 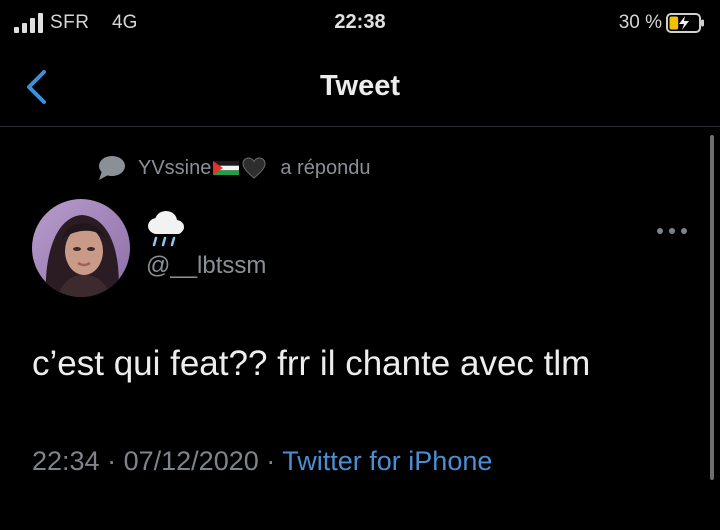 I want to click on avatar-photo, so click(x=81, y=248).